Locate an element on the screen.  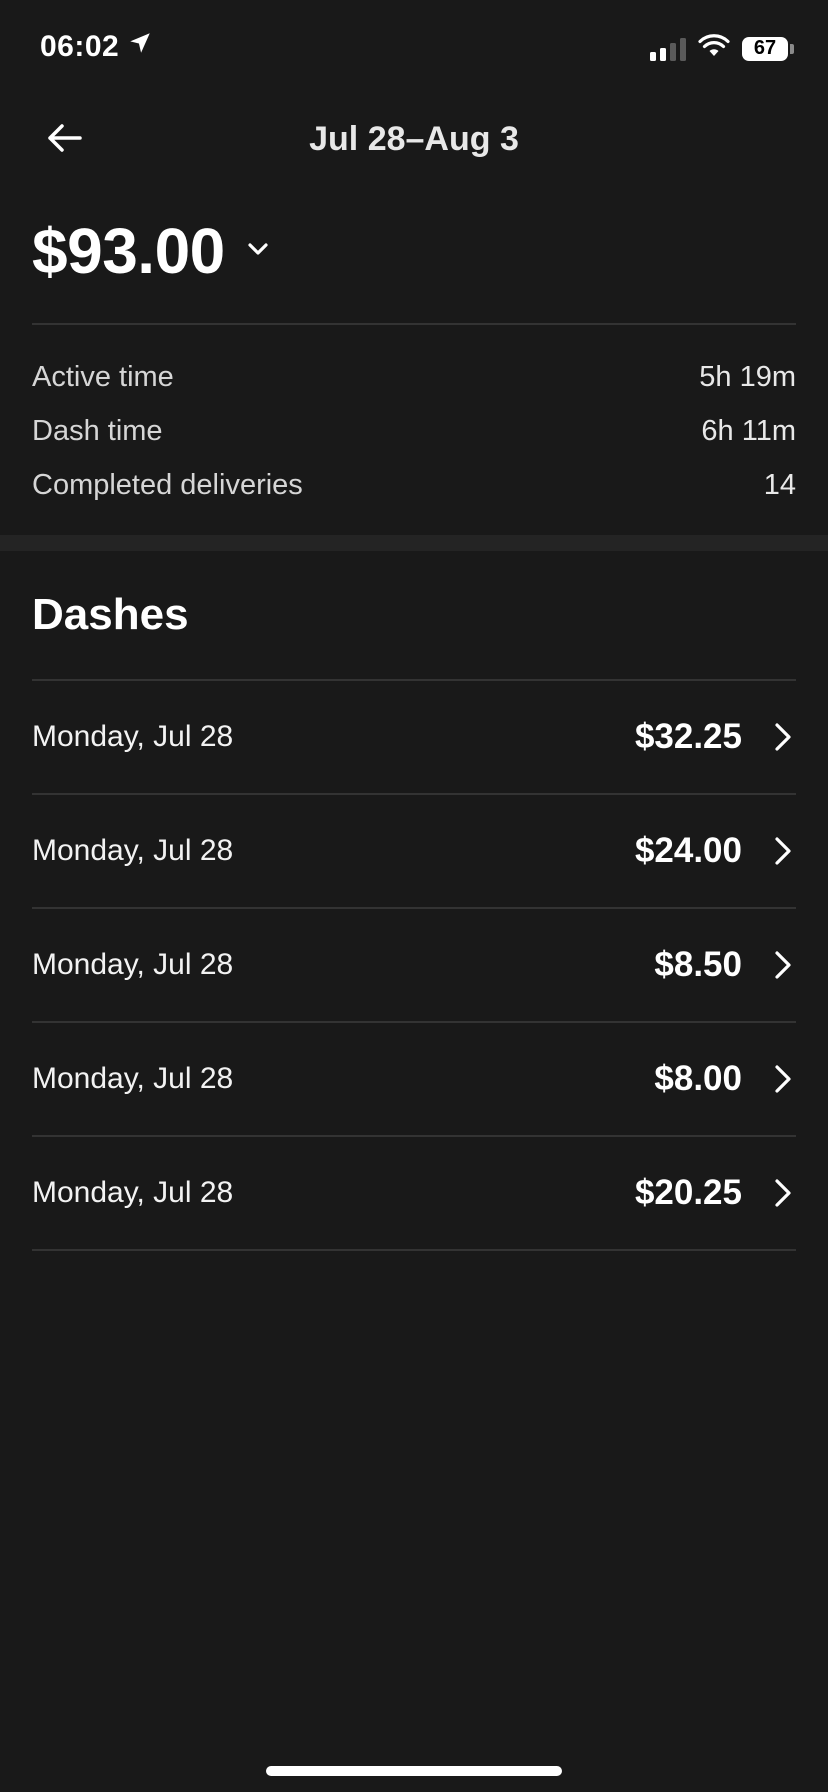
nav-bar: Jul 28–Aug 3 is located at coordinates (414, 140).